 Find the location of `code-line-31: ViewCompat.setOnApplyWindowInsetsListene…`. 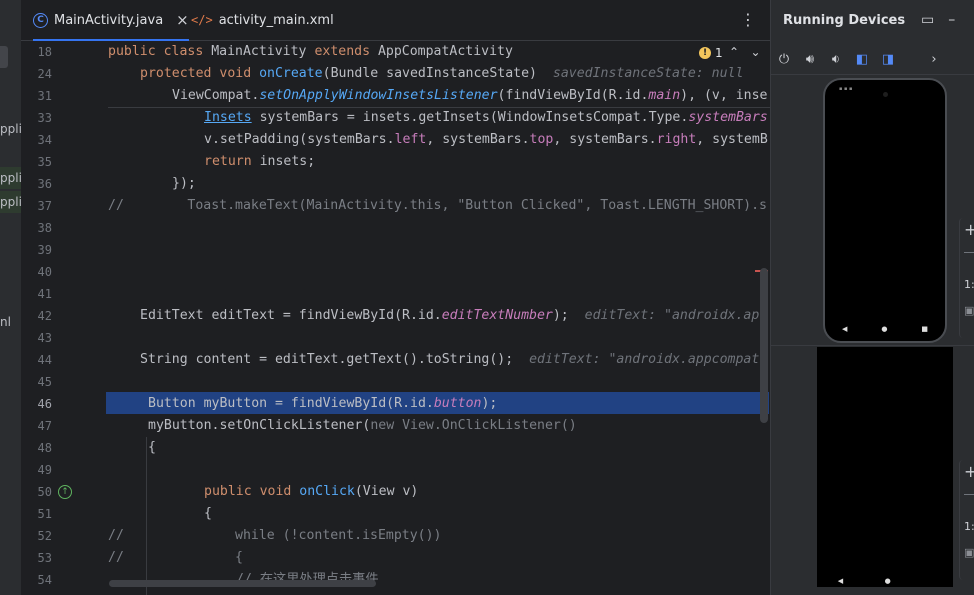

code-line-31: ViewCompat.setOnApplyWindowInsetsListene… is located at coordinates (470, 95).